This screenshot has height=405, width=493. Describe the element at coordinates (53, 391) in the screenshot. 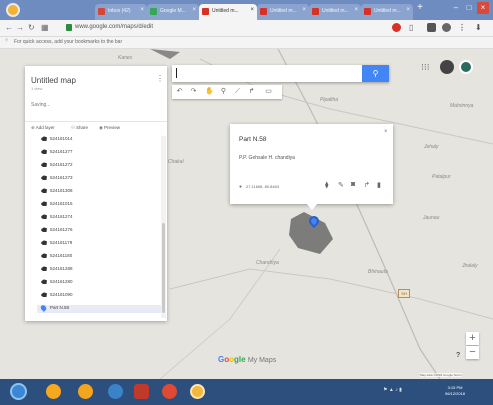

I see `firefox-icon` at that location.